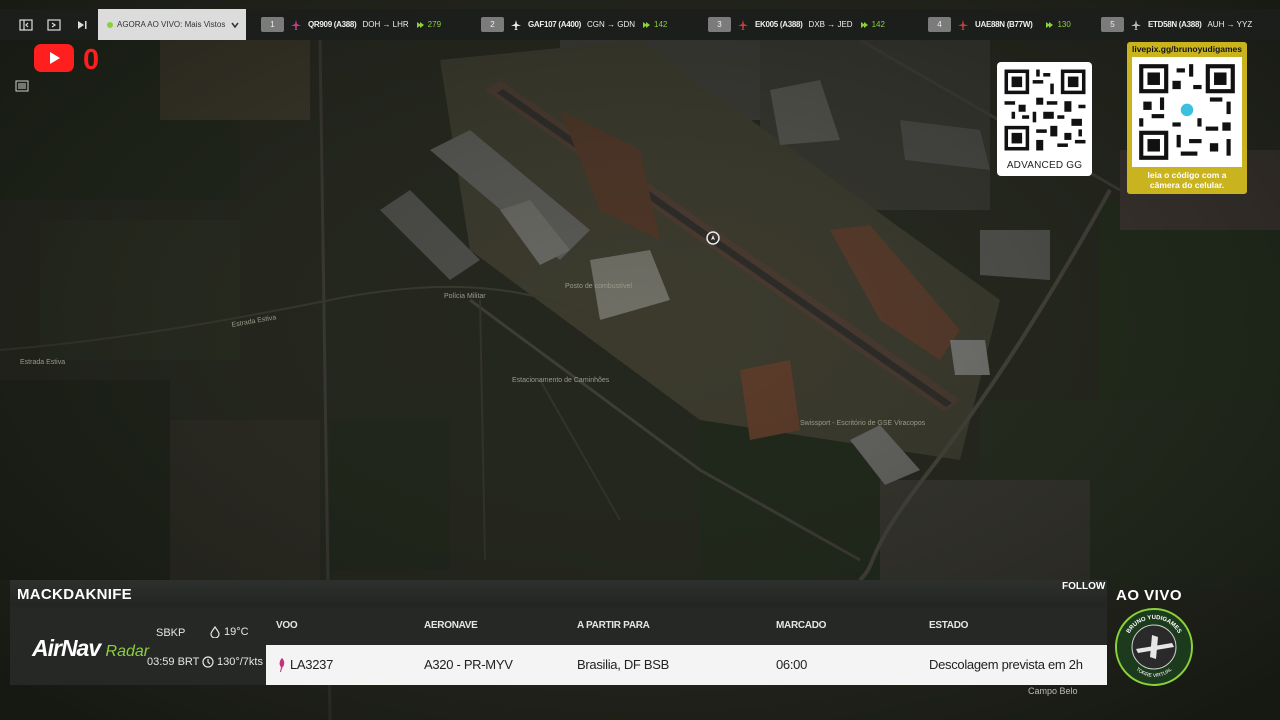 The height and width of the screenshot is (720, 1280). What do you see at coordinates (1053, 691) in the screenshot?
I see `map-label-area: Campo Belo` at bounding box center [1053, 691].